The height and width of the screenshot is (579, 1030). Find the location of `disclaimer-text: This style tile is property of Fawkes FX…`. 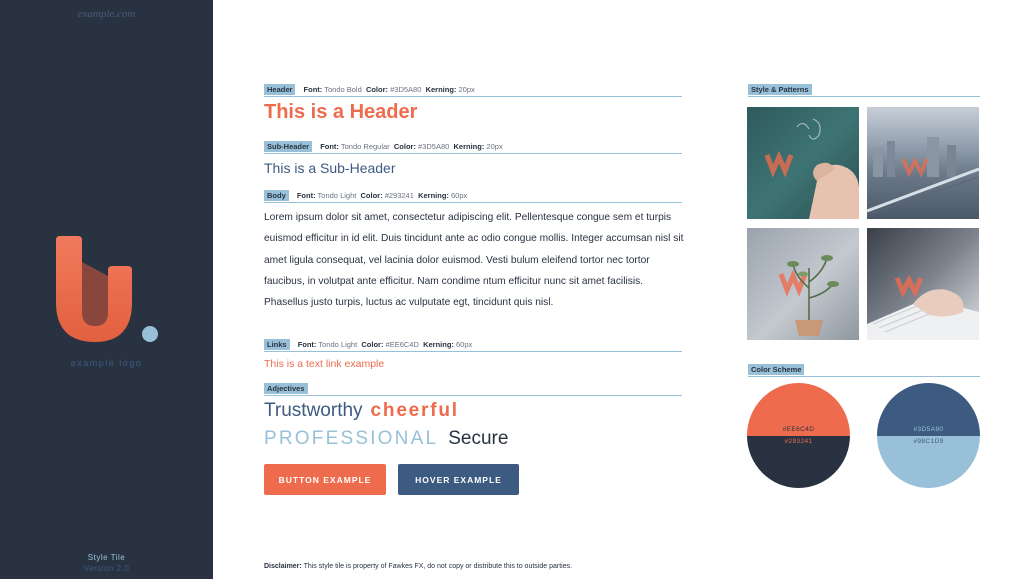

disclaimer-text: This style tile is property of Fawkes FX… is located at coordinates (438, 566).